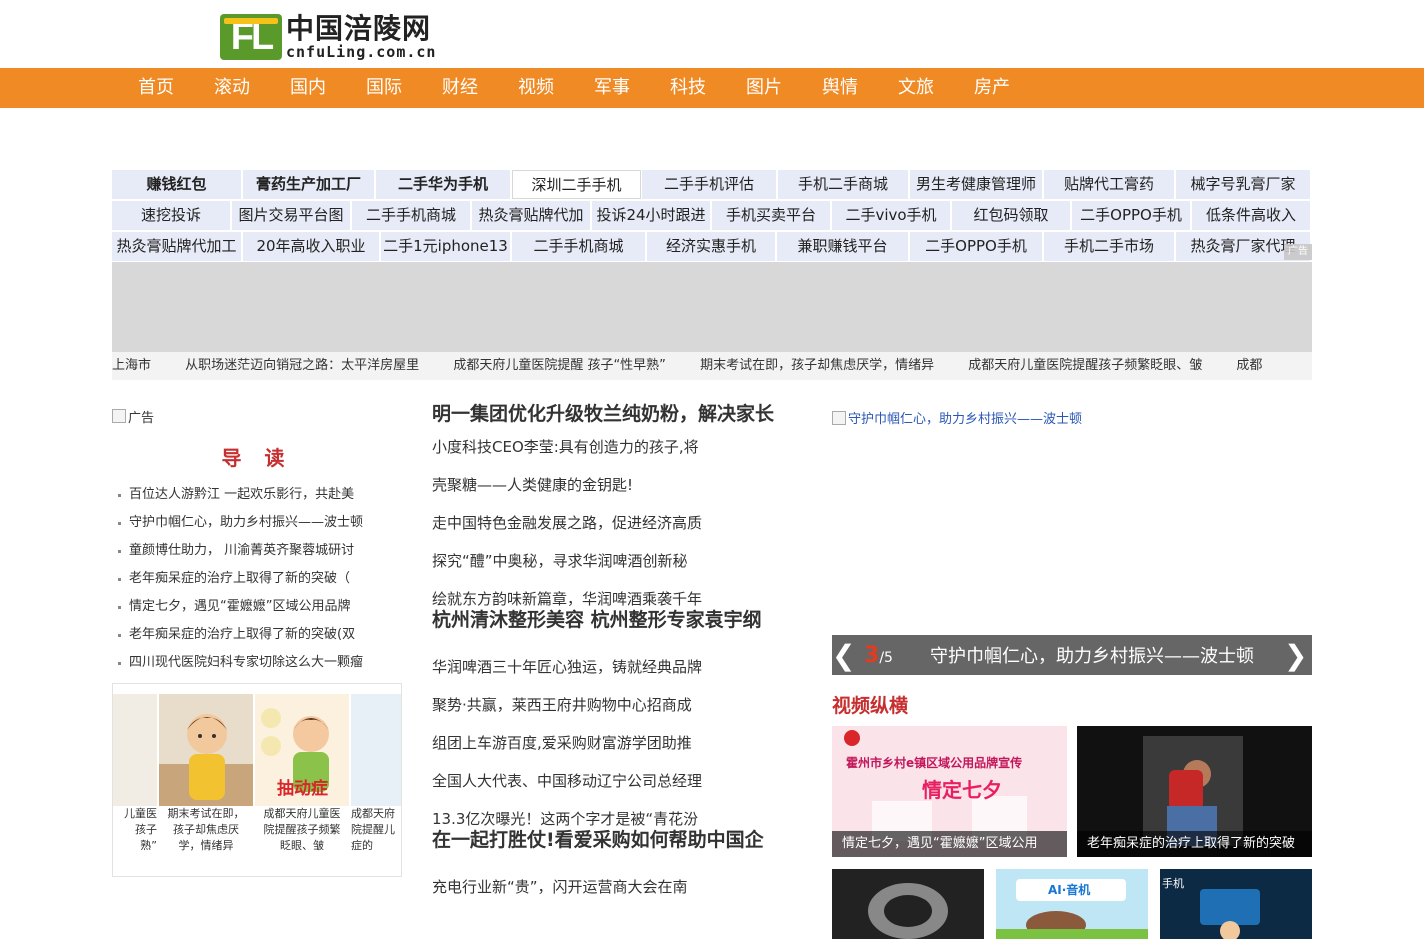 This screenshot has height=939, width=1424. What do you see at coordinates (1011, 215) in the screenshot?
I see `tag-link: 红包码领取` at bounding box center [1011, 215].